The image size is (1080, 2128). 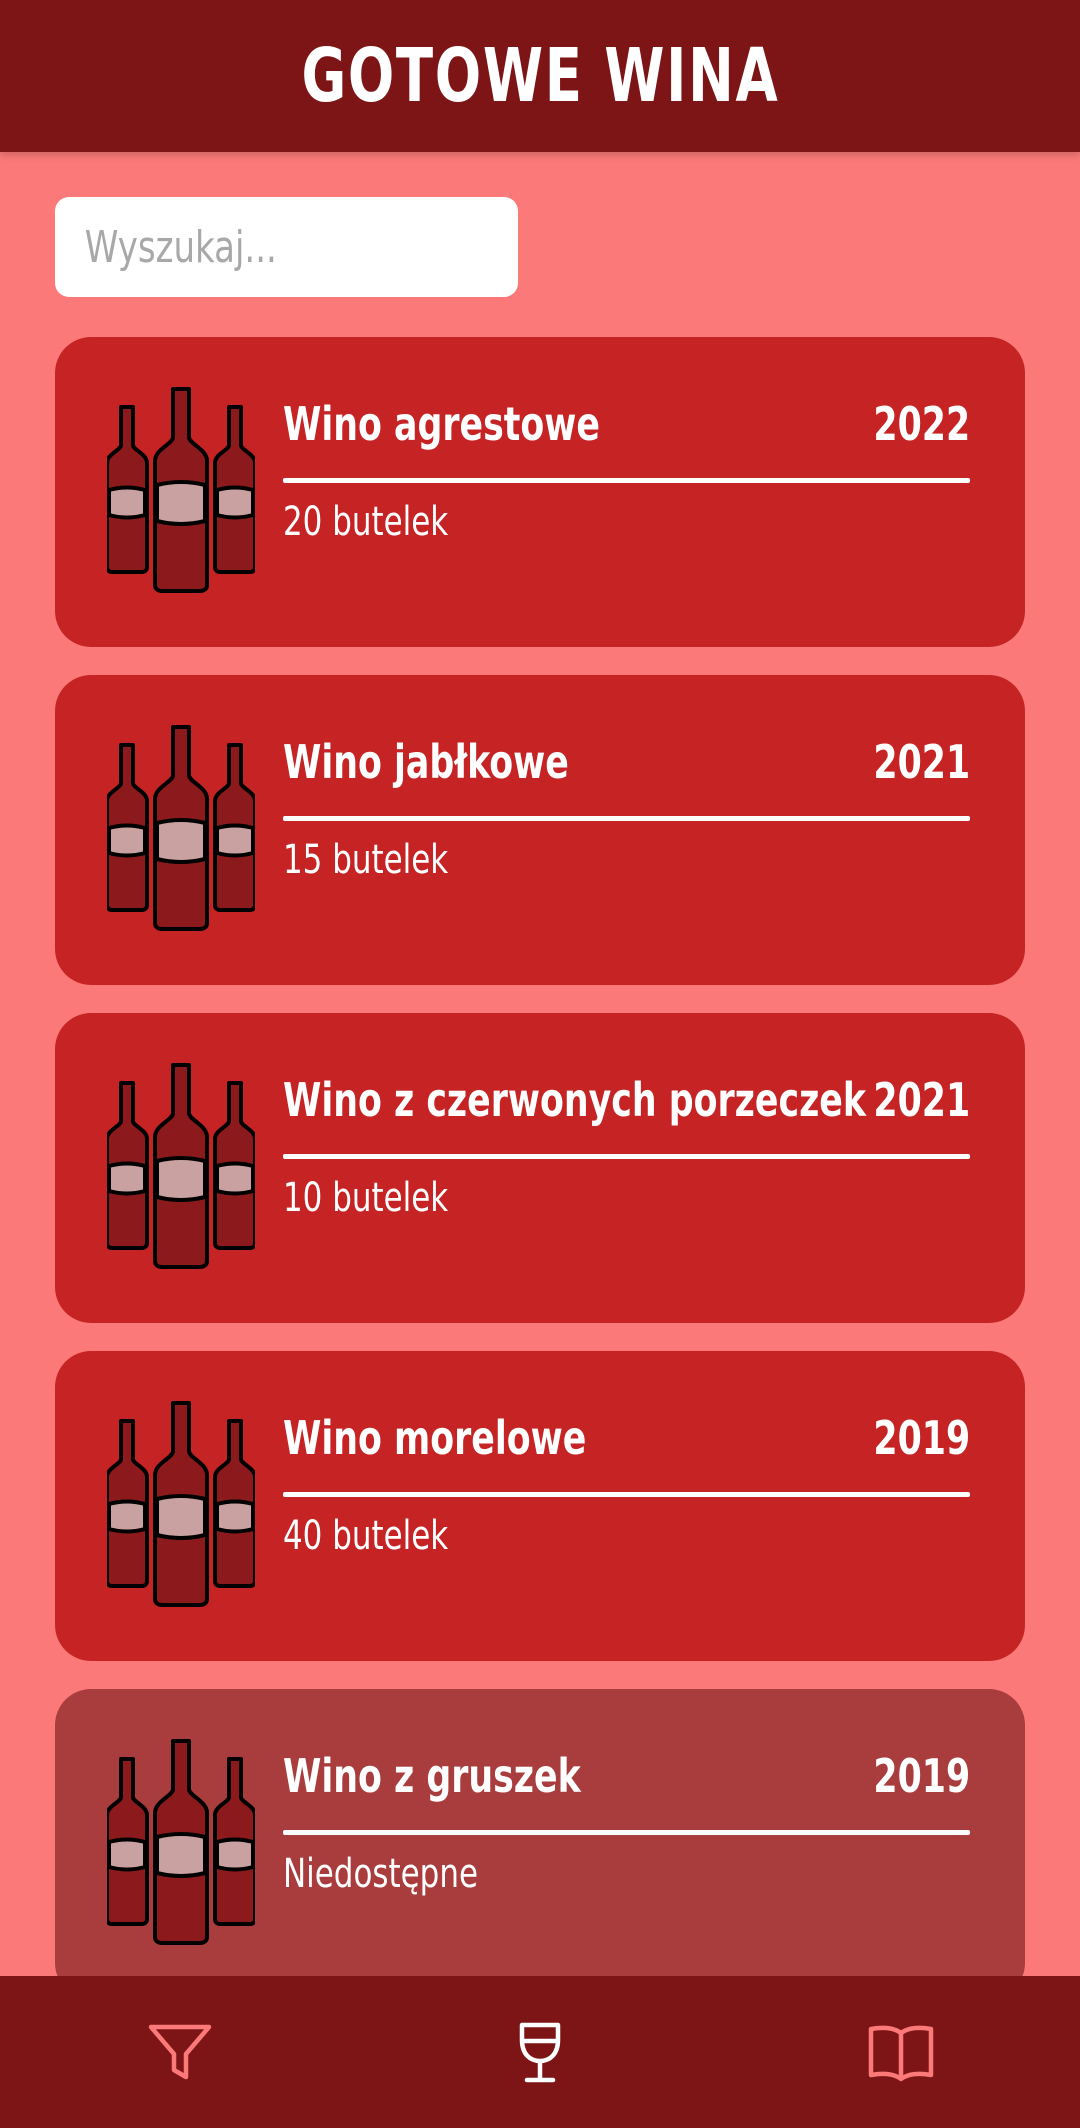 I want to click on nav-filter-button, so click(x=180, y=2052).